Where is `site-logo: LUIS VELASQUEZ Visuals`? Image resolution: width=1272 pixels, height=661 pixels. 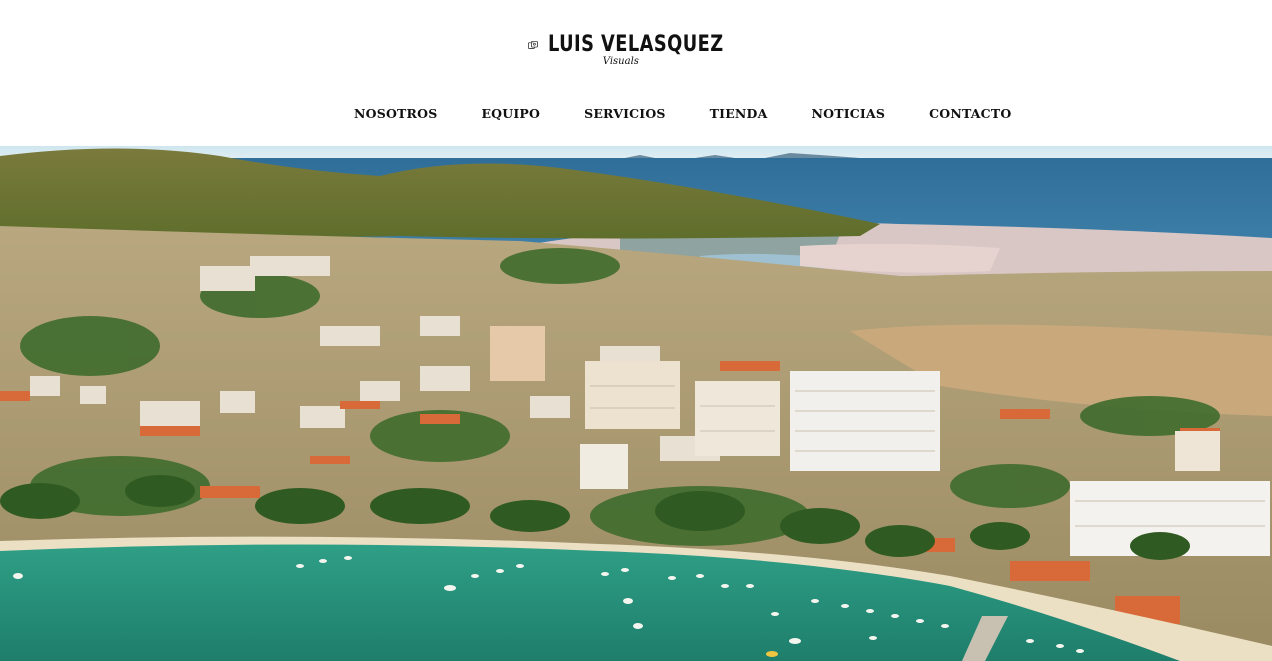 site-logo: LUIS VELASQUEZ Visuals is located at coordinates (635, 48).